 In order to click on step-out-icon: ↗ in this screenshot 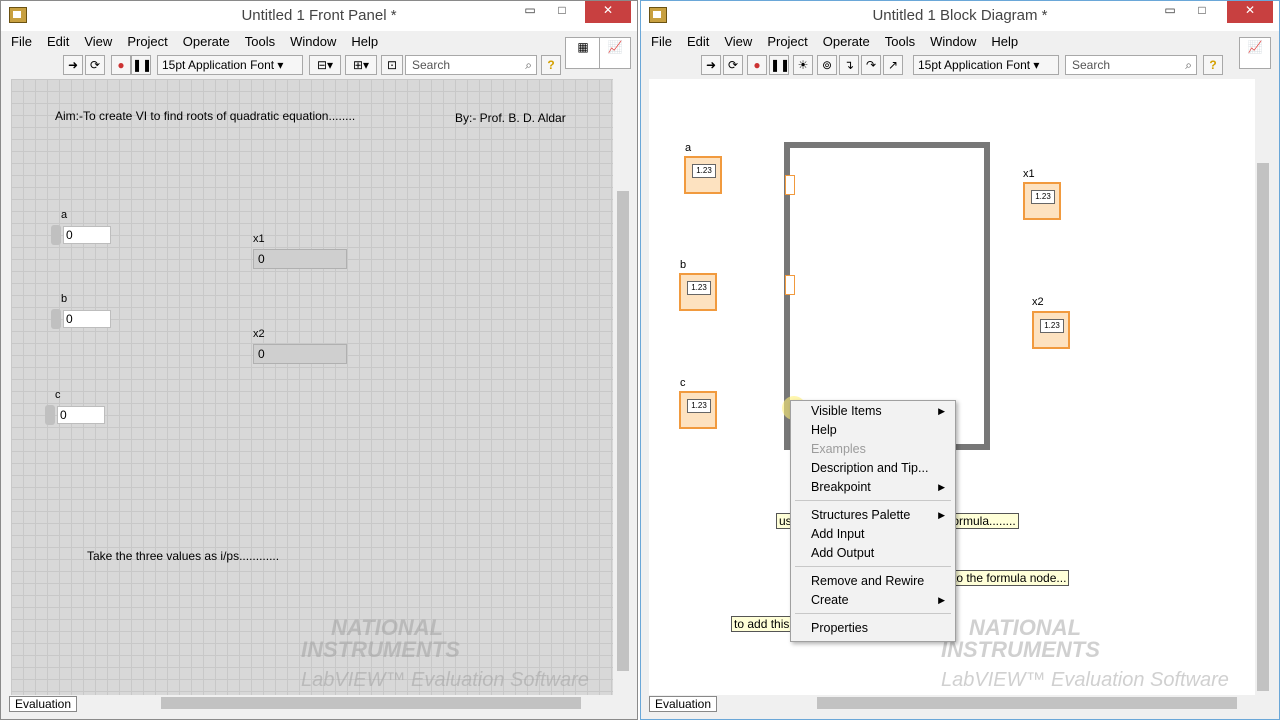, I will do `click(893, 65)`.